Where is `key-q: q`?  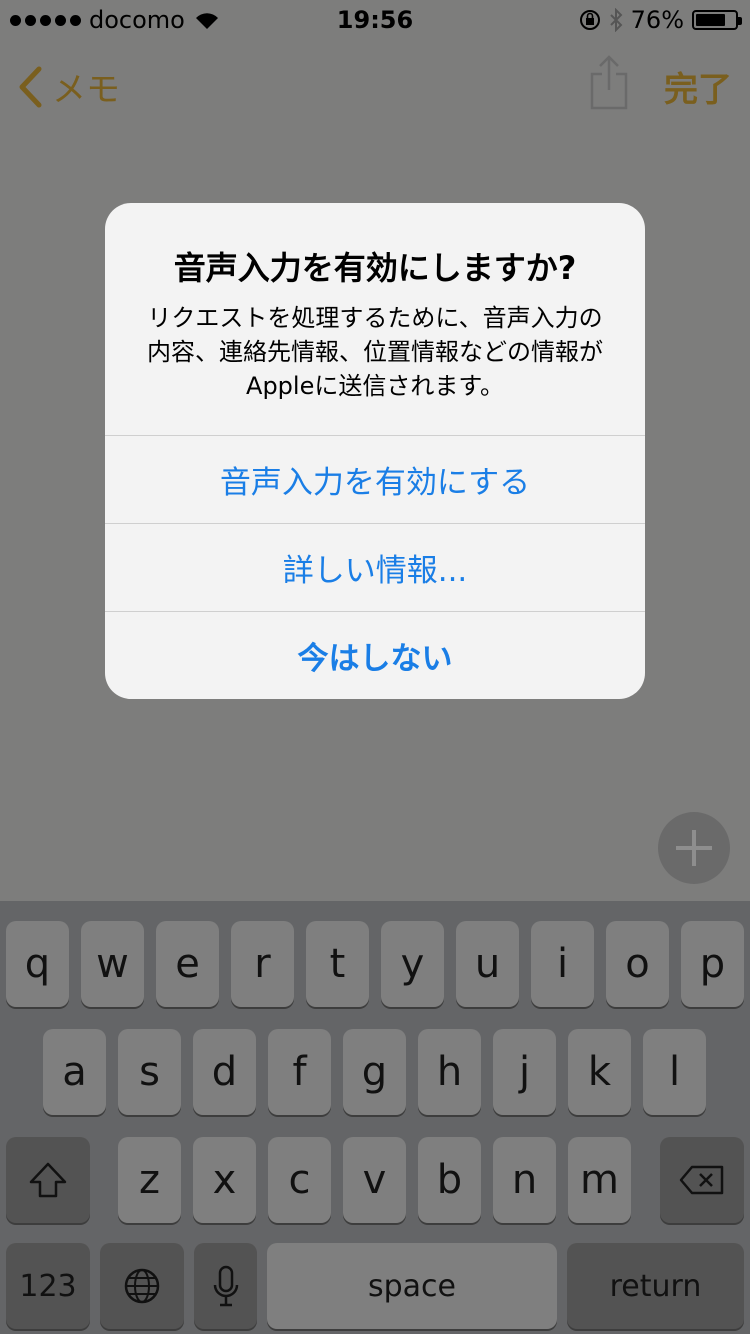 key-q: q is located at coordinates (37, 964).